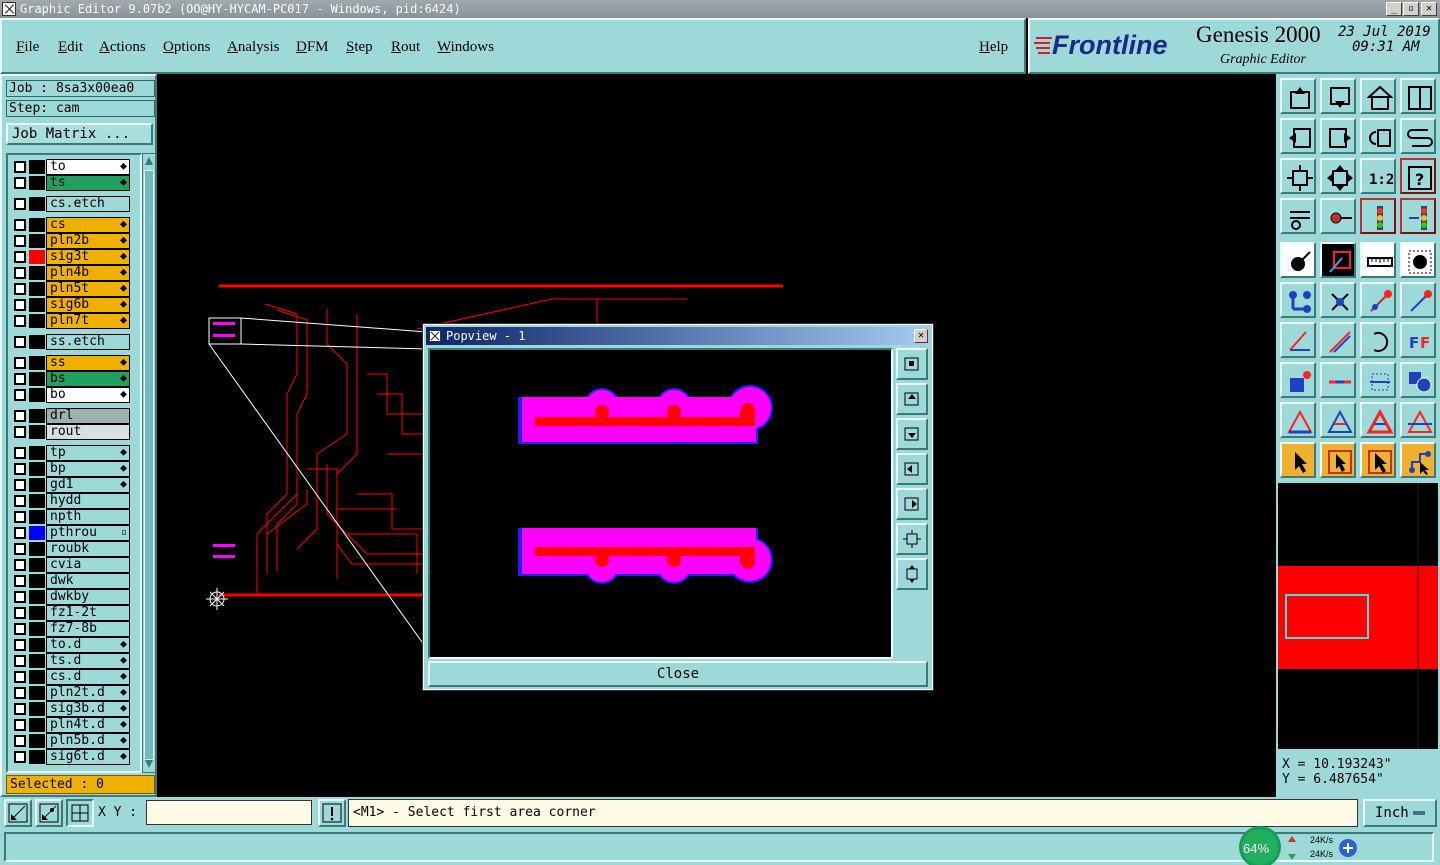 Image resolution: width=1440 pixels, height=865 pixels. I want to click on layer-row: cs ⬥, so click(74, 225).